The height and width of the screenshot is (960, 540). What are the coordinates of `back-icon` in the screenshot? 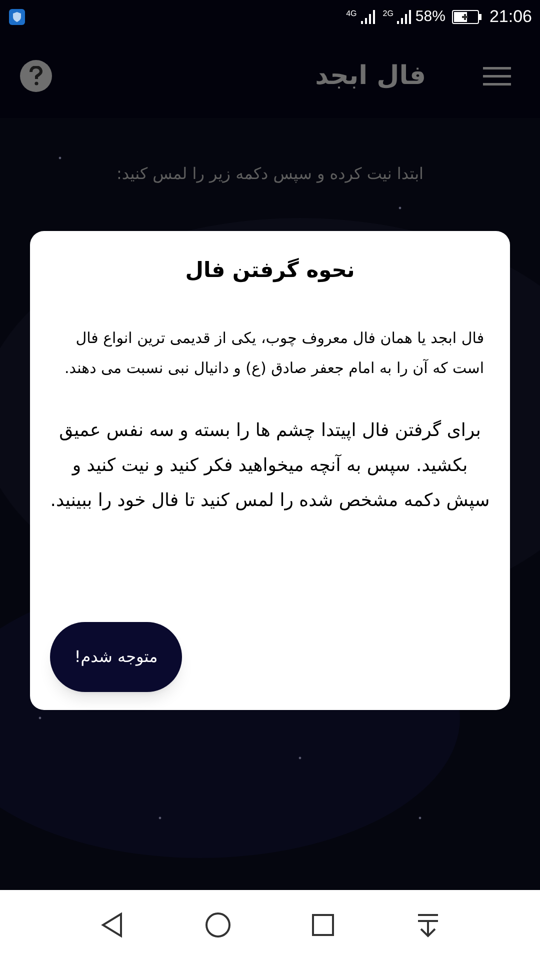 It's located at (112, 925).